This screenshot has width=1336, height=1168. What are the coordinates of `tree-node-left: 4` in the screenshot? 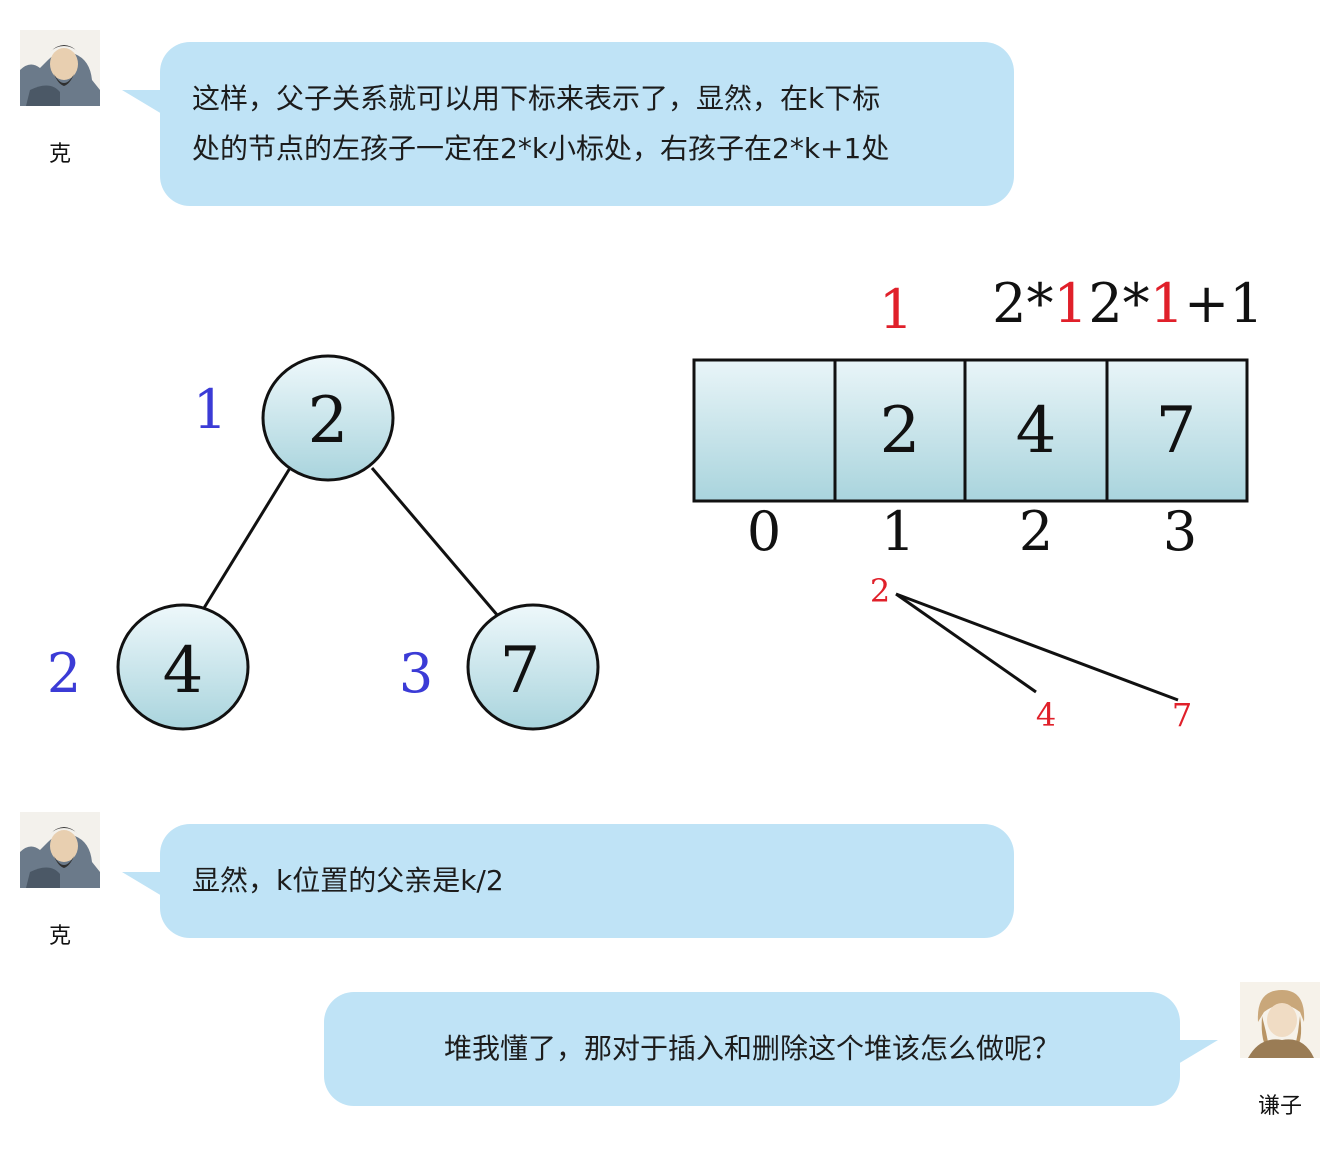 It's located at (183, 667).